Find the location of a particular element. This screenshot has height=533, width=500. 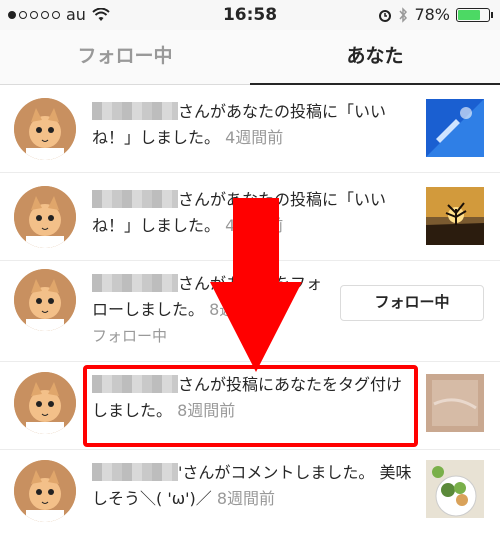

battery-icon is located at coordinates (474, 14).